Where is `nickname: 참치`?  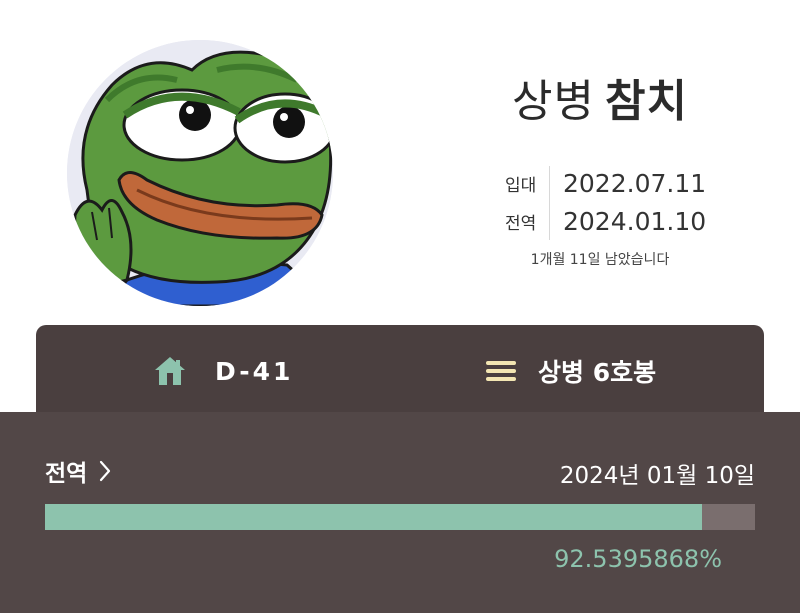
nickname: 참치 is located at coordinates (646, 101).